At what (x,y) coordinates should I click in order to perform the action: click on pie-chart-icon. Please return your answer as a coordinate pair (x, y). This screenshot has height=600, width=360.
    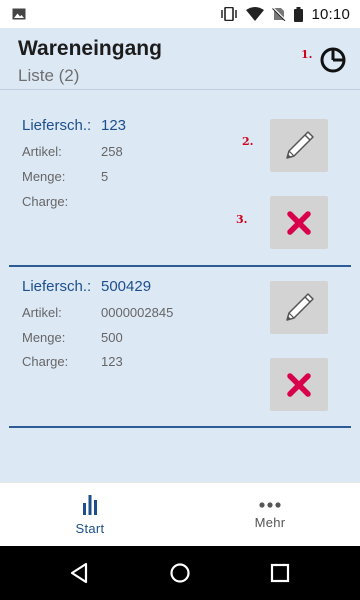
    Looking at the image, I should click on (333, 60).